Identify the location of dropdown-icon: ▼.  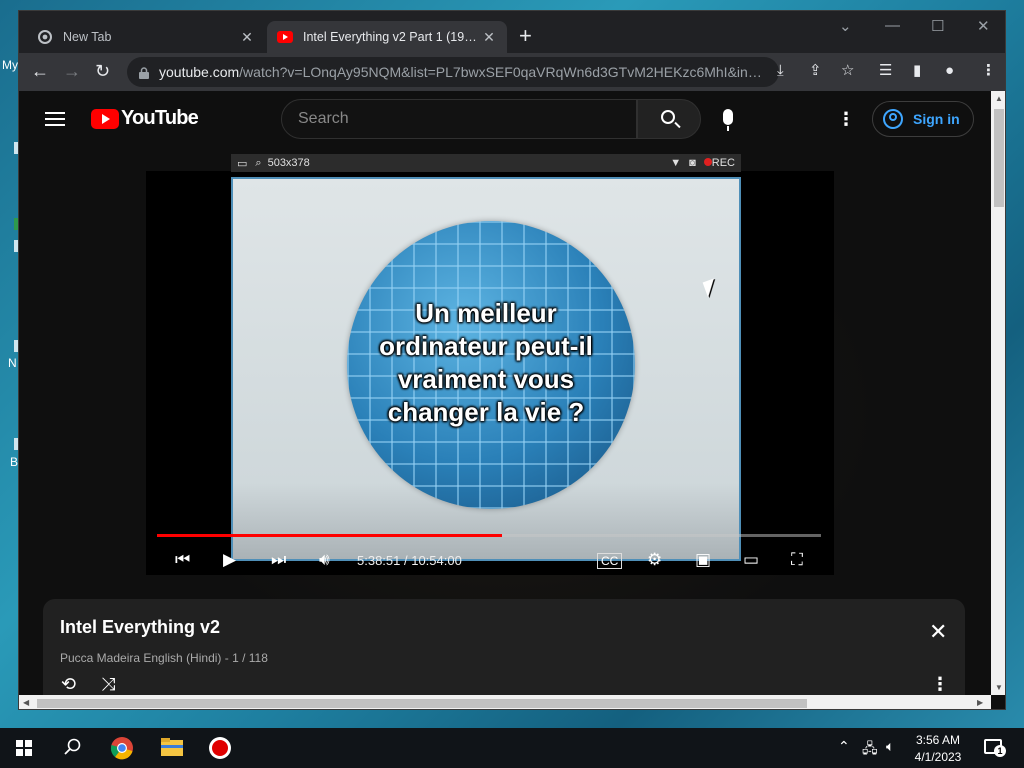
(675, 163).